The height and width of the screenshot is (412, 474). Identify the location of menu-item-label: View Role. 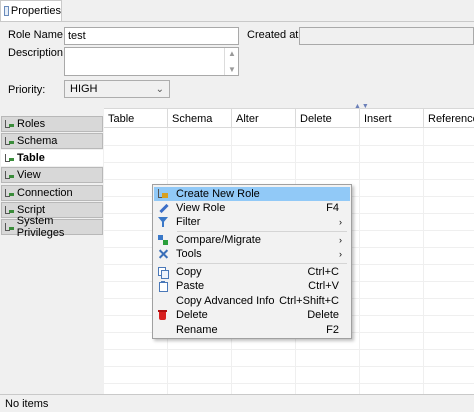
(201, 208).